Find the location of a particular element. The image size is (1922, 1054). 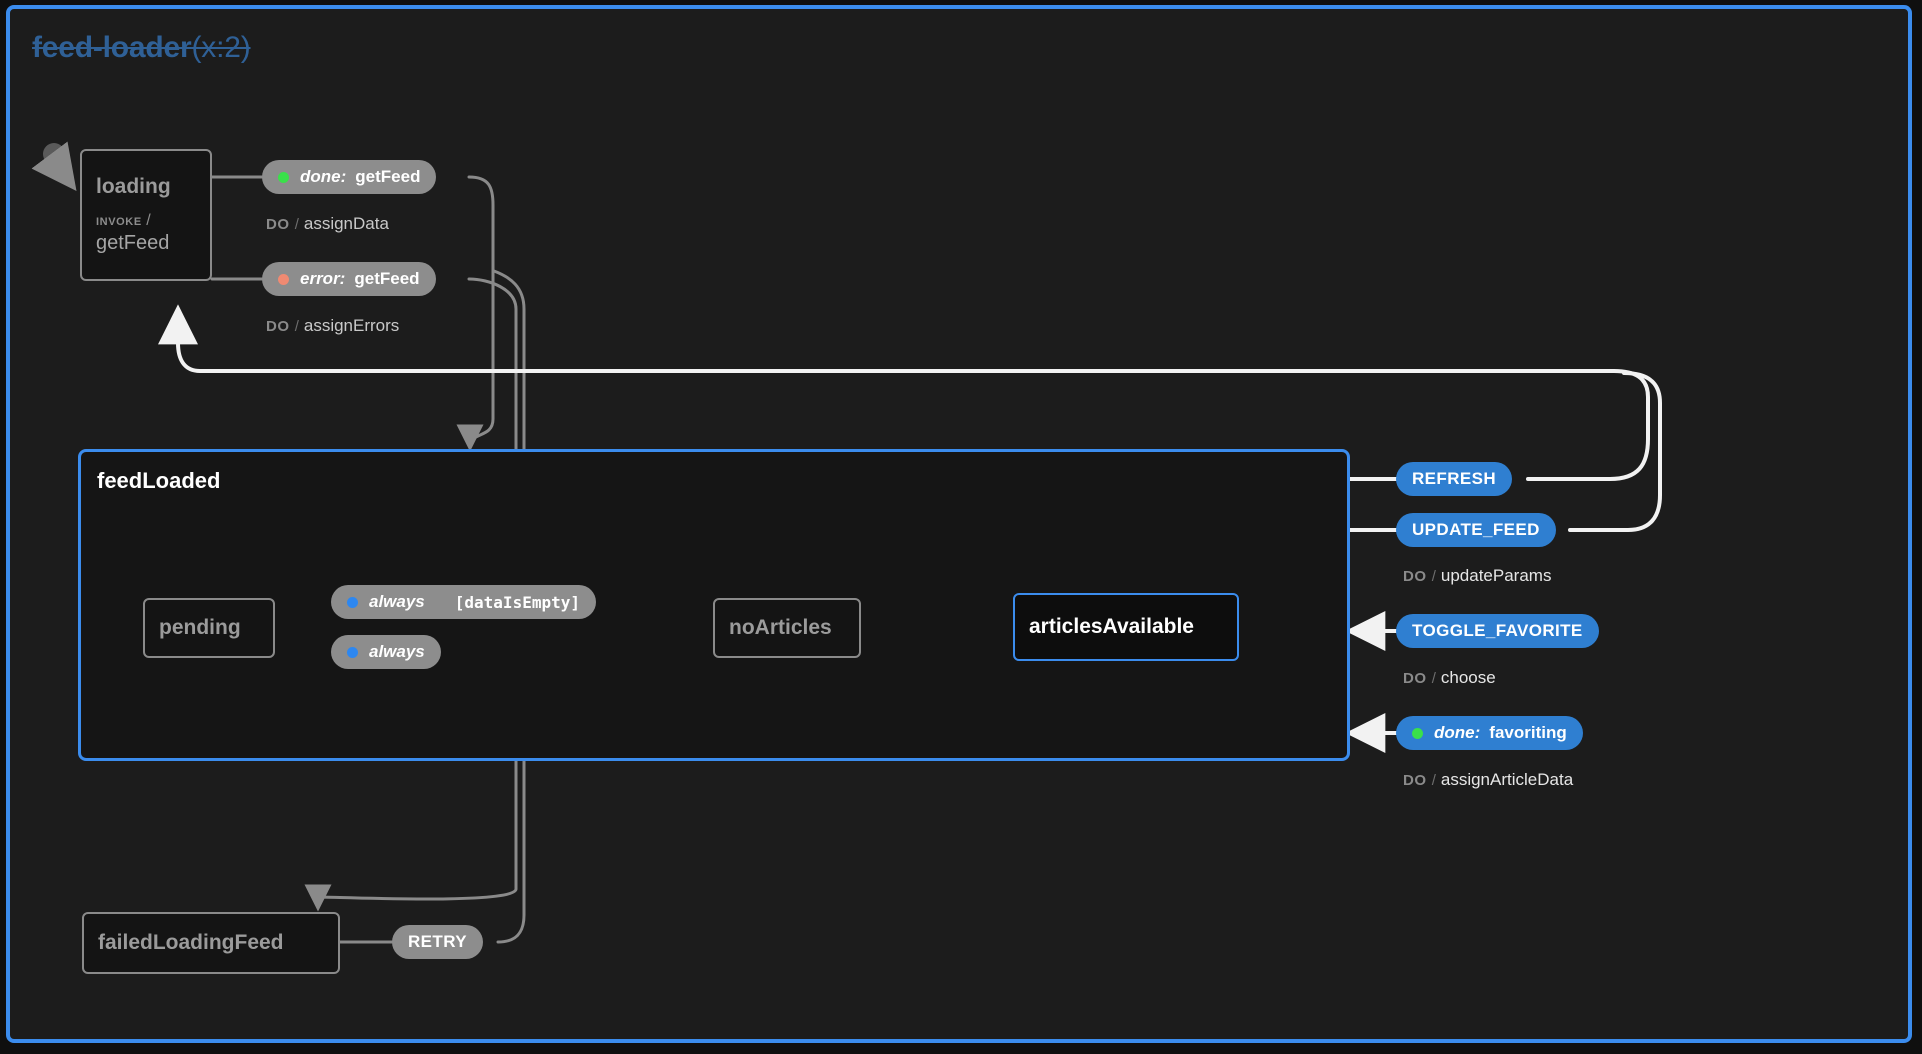

state-node-loading: loading INVOKE / getFeed is located at coordinates (146, 215).